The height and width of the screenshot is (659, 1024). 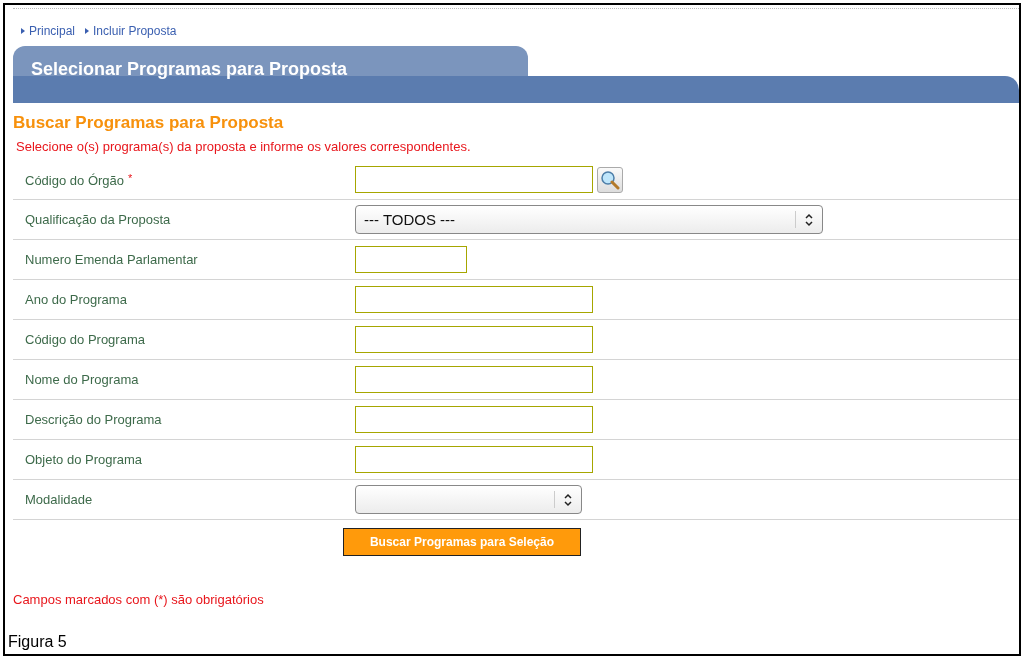 I want to click on dropdown: --- TODOS ---, so click(x=589, y=219).